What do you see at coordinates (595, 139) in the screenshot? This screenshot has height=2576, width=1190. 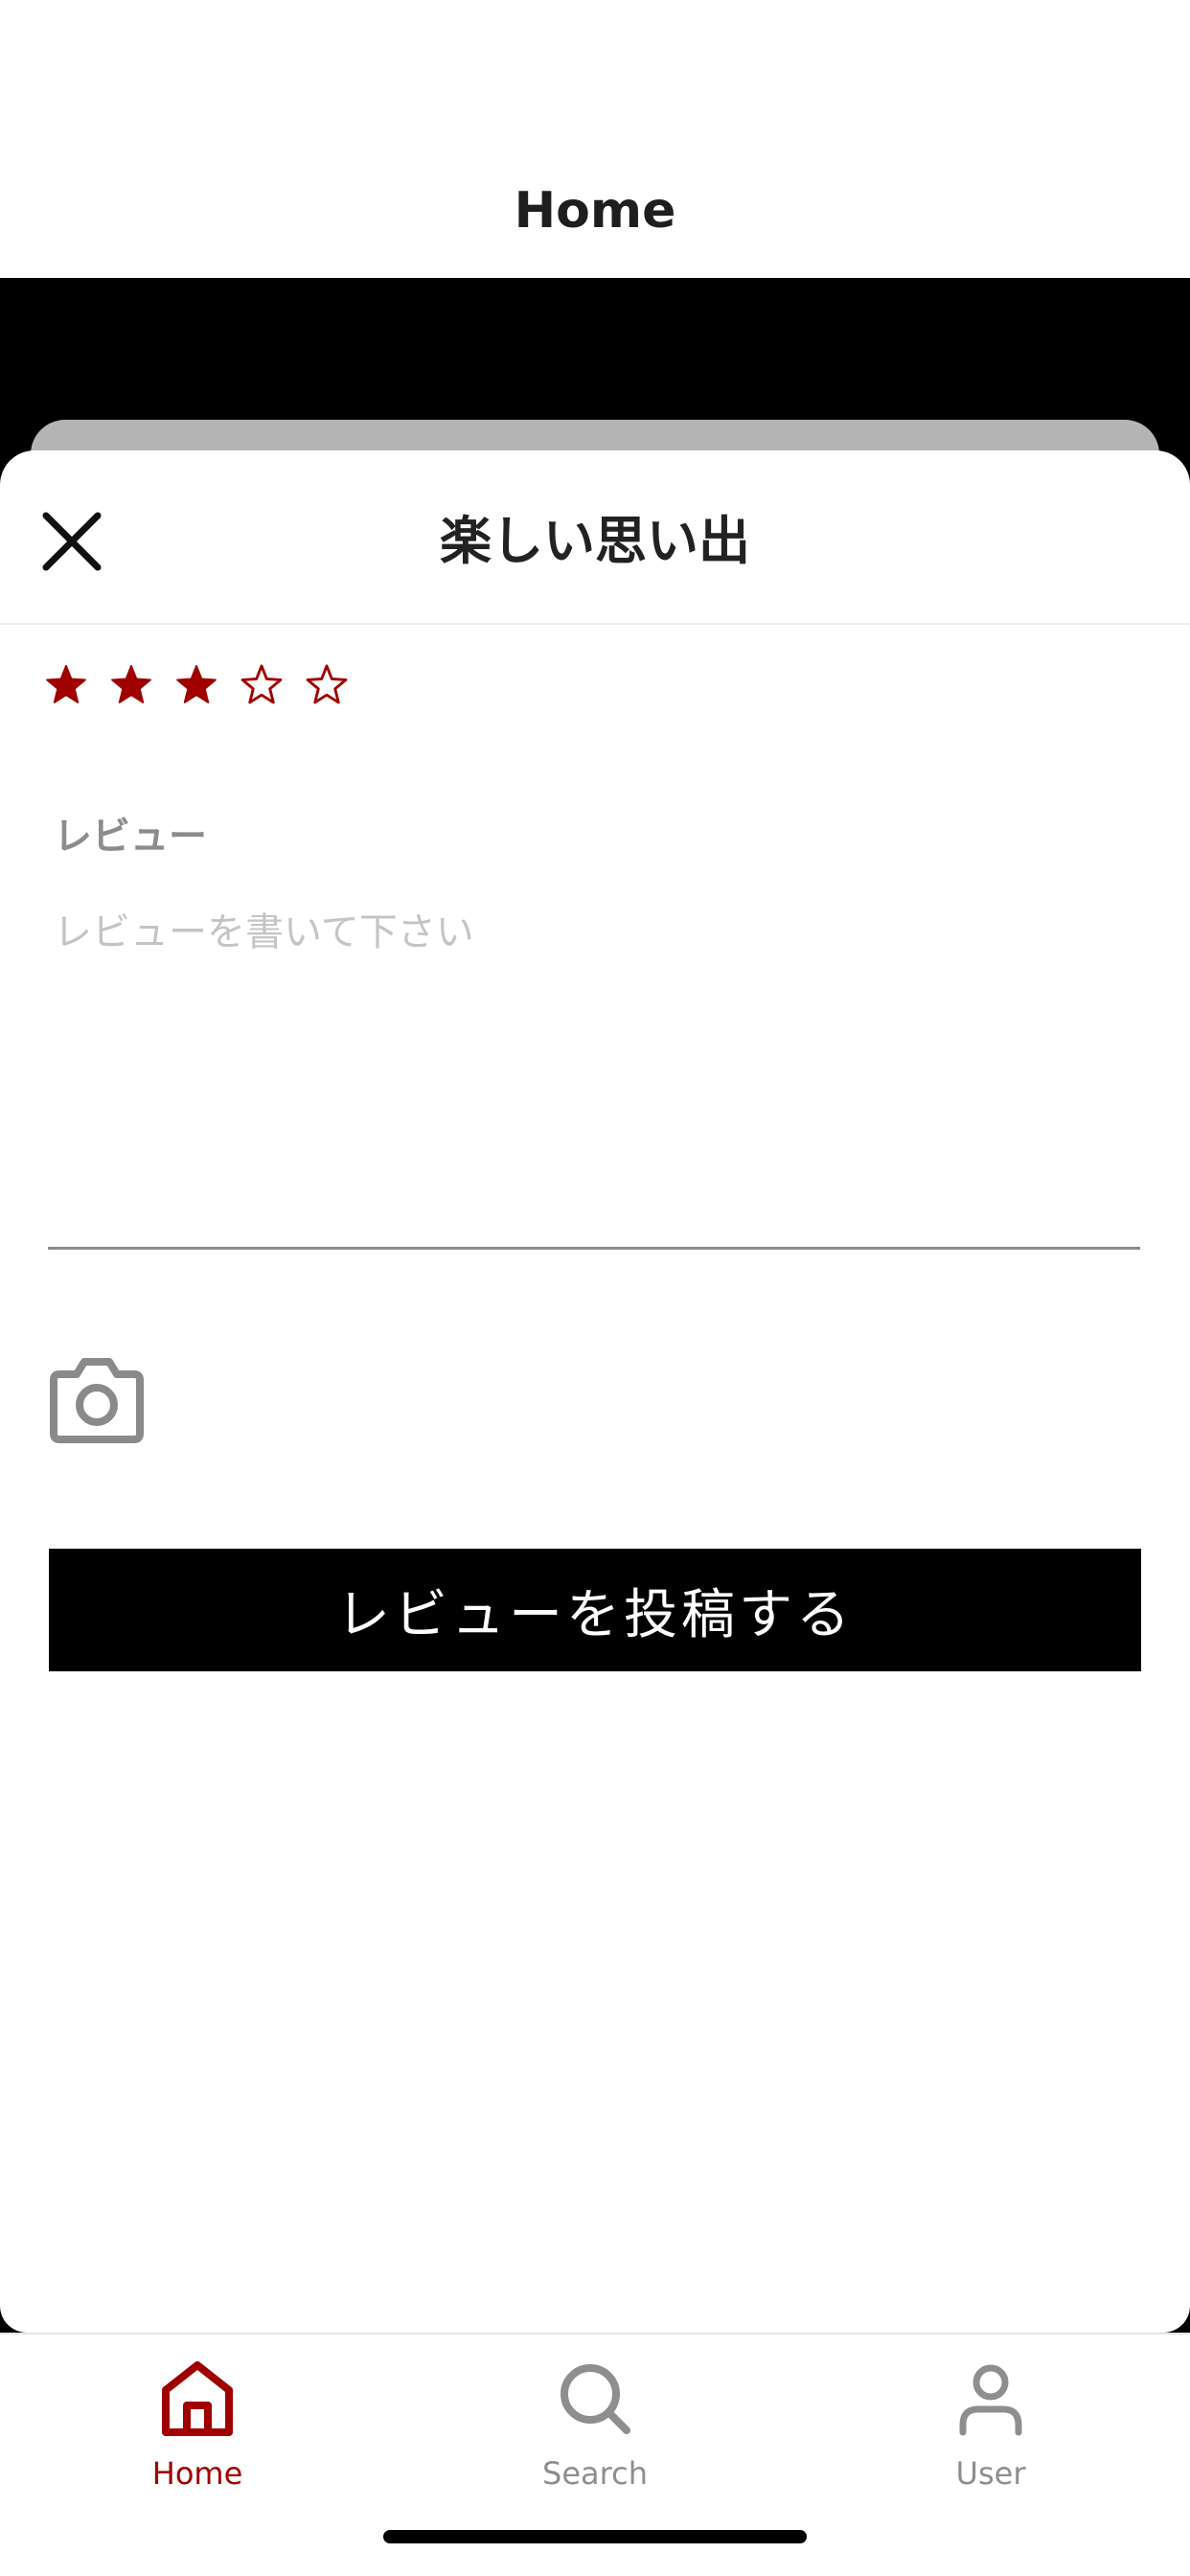 I see `app-header: Home` at bounding box center [595, 139].